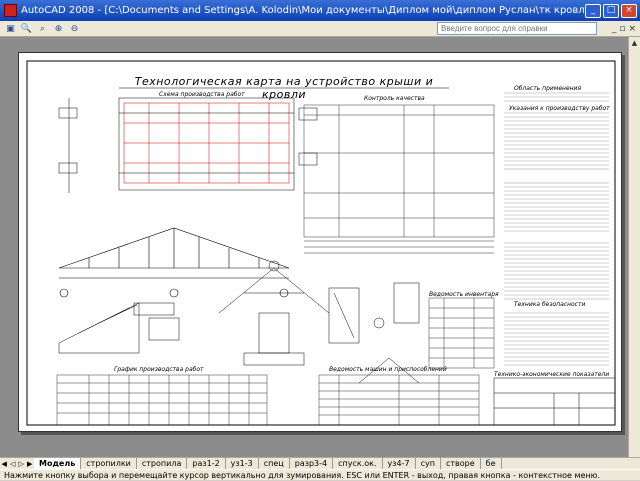 This screenshot has height=481, width=640. Describe the element at coordinates (491, 463) in the screenshot. I see `tab-layout: бе` at that location.